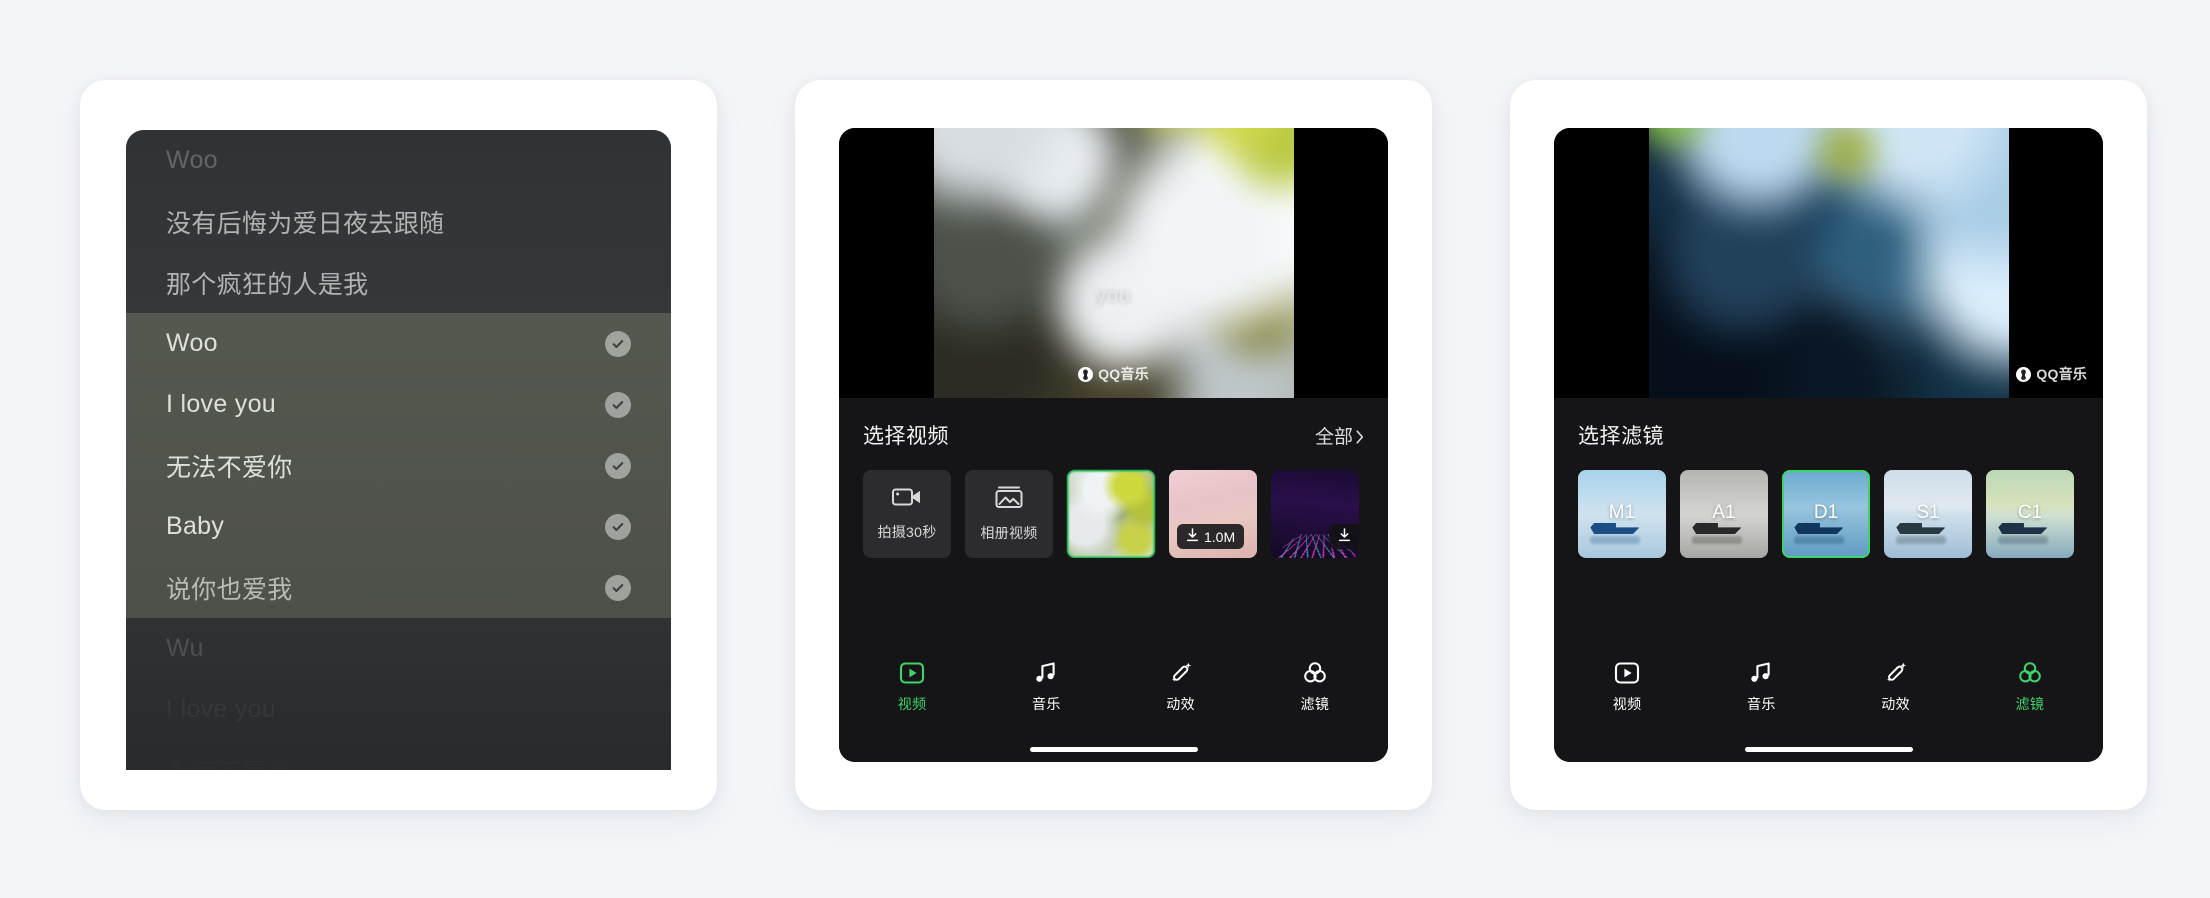 The height and width of the screenshot is (898, 2210). I want to click on video-thumbnail-strip: 拍摄30秒 相册视频 1.0M, so click(1113, 504).